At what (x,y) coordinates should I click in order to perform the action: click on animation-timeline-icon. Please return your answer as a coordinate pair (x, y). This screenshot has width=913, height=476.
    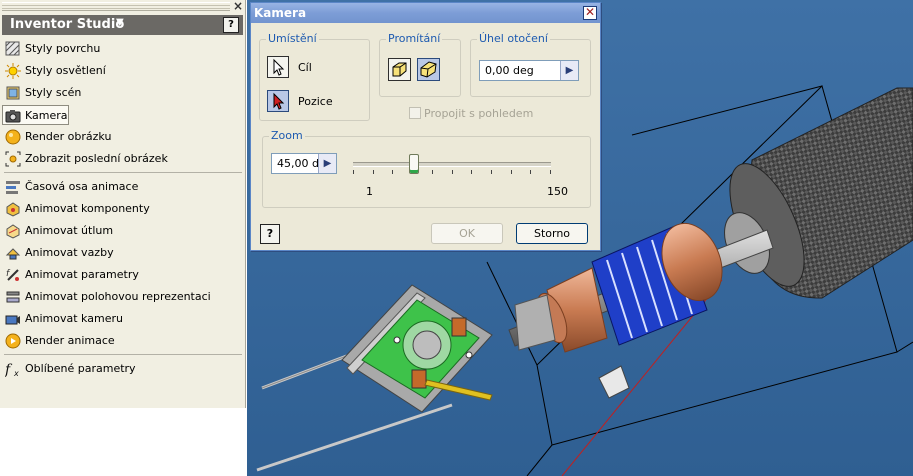
    Looking at the image, I should click on (13, 186).